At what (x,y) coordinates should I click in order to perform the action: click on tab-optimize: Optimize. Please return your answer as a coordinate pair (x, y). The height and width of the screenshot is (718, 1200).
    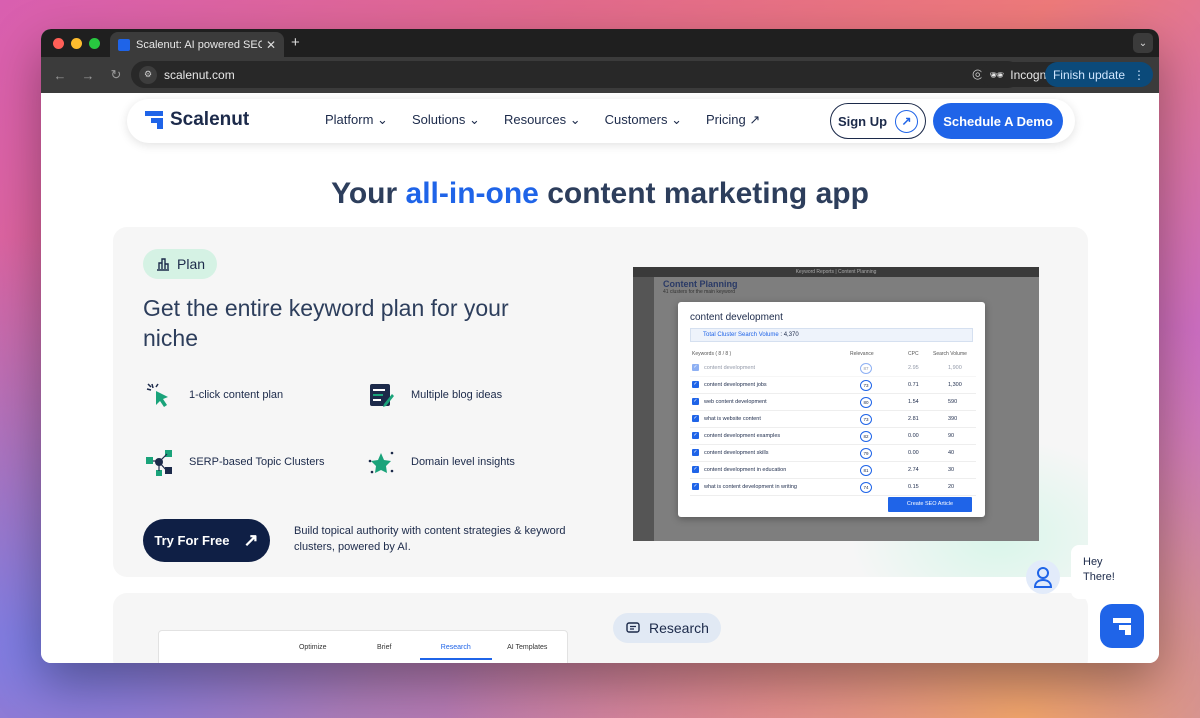
    Looking at the image, I should click on (313, 647).